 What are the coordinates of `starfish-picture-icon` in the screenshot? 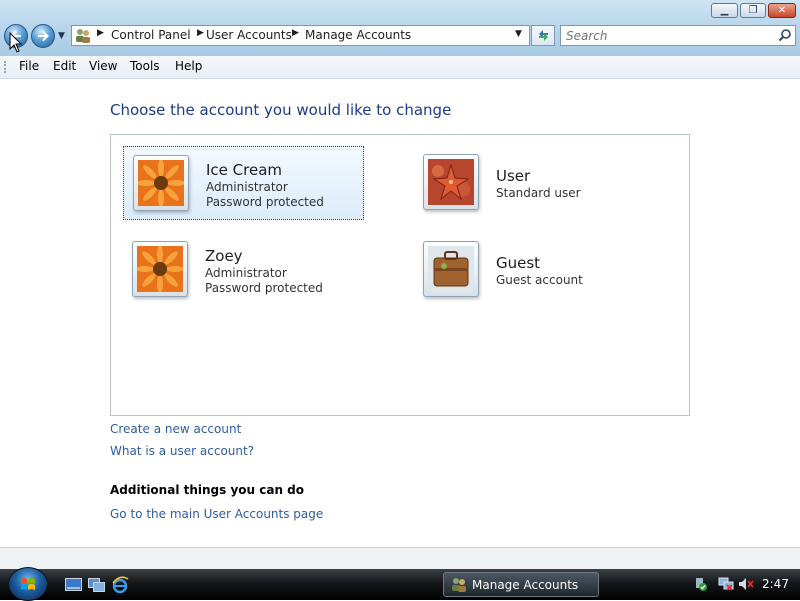 It's located at (451, 182).